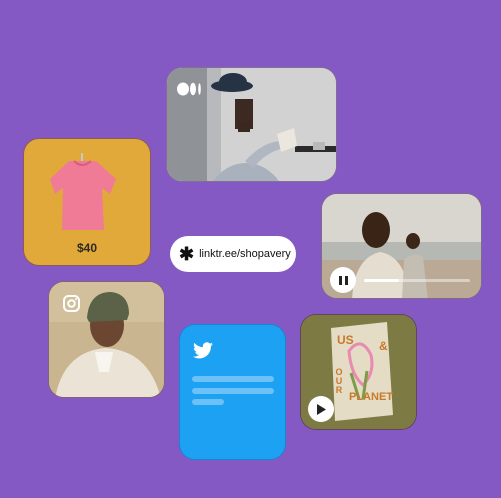 The height and width of the screenshot is (498, 501). Describe the element at coordinates (417, 280) in the screenshot. I see `video-progress-bar` at that location.